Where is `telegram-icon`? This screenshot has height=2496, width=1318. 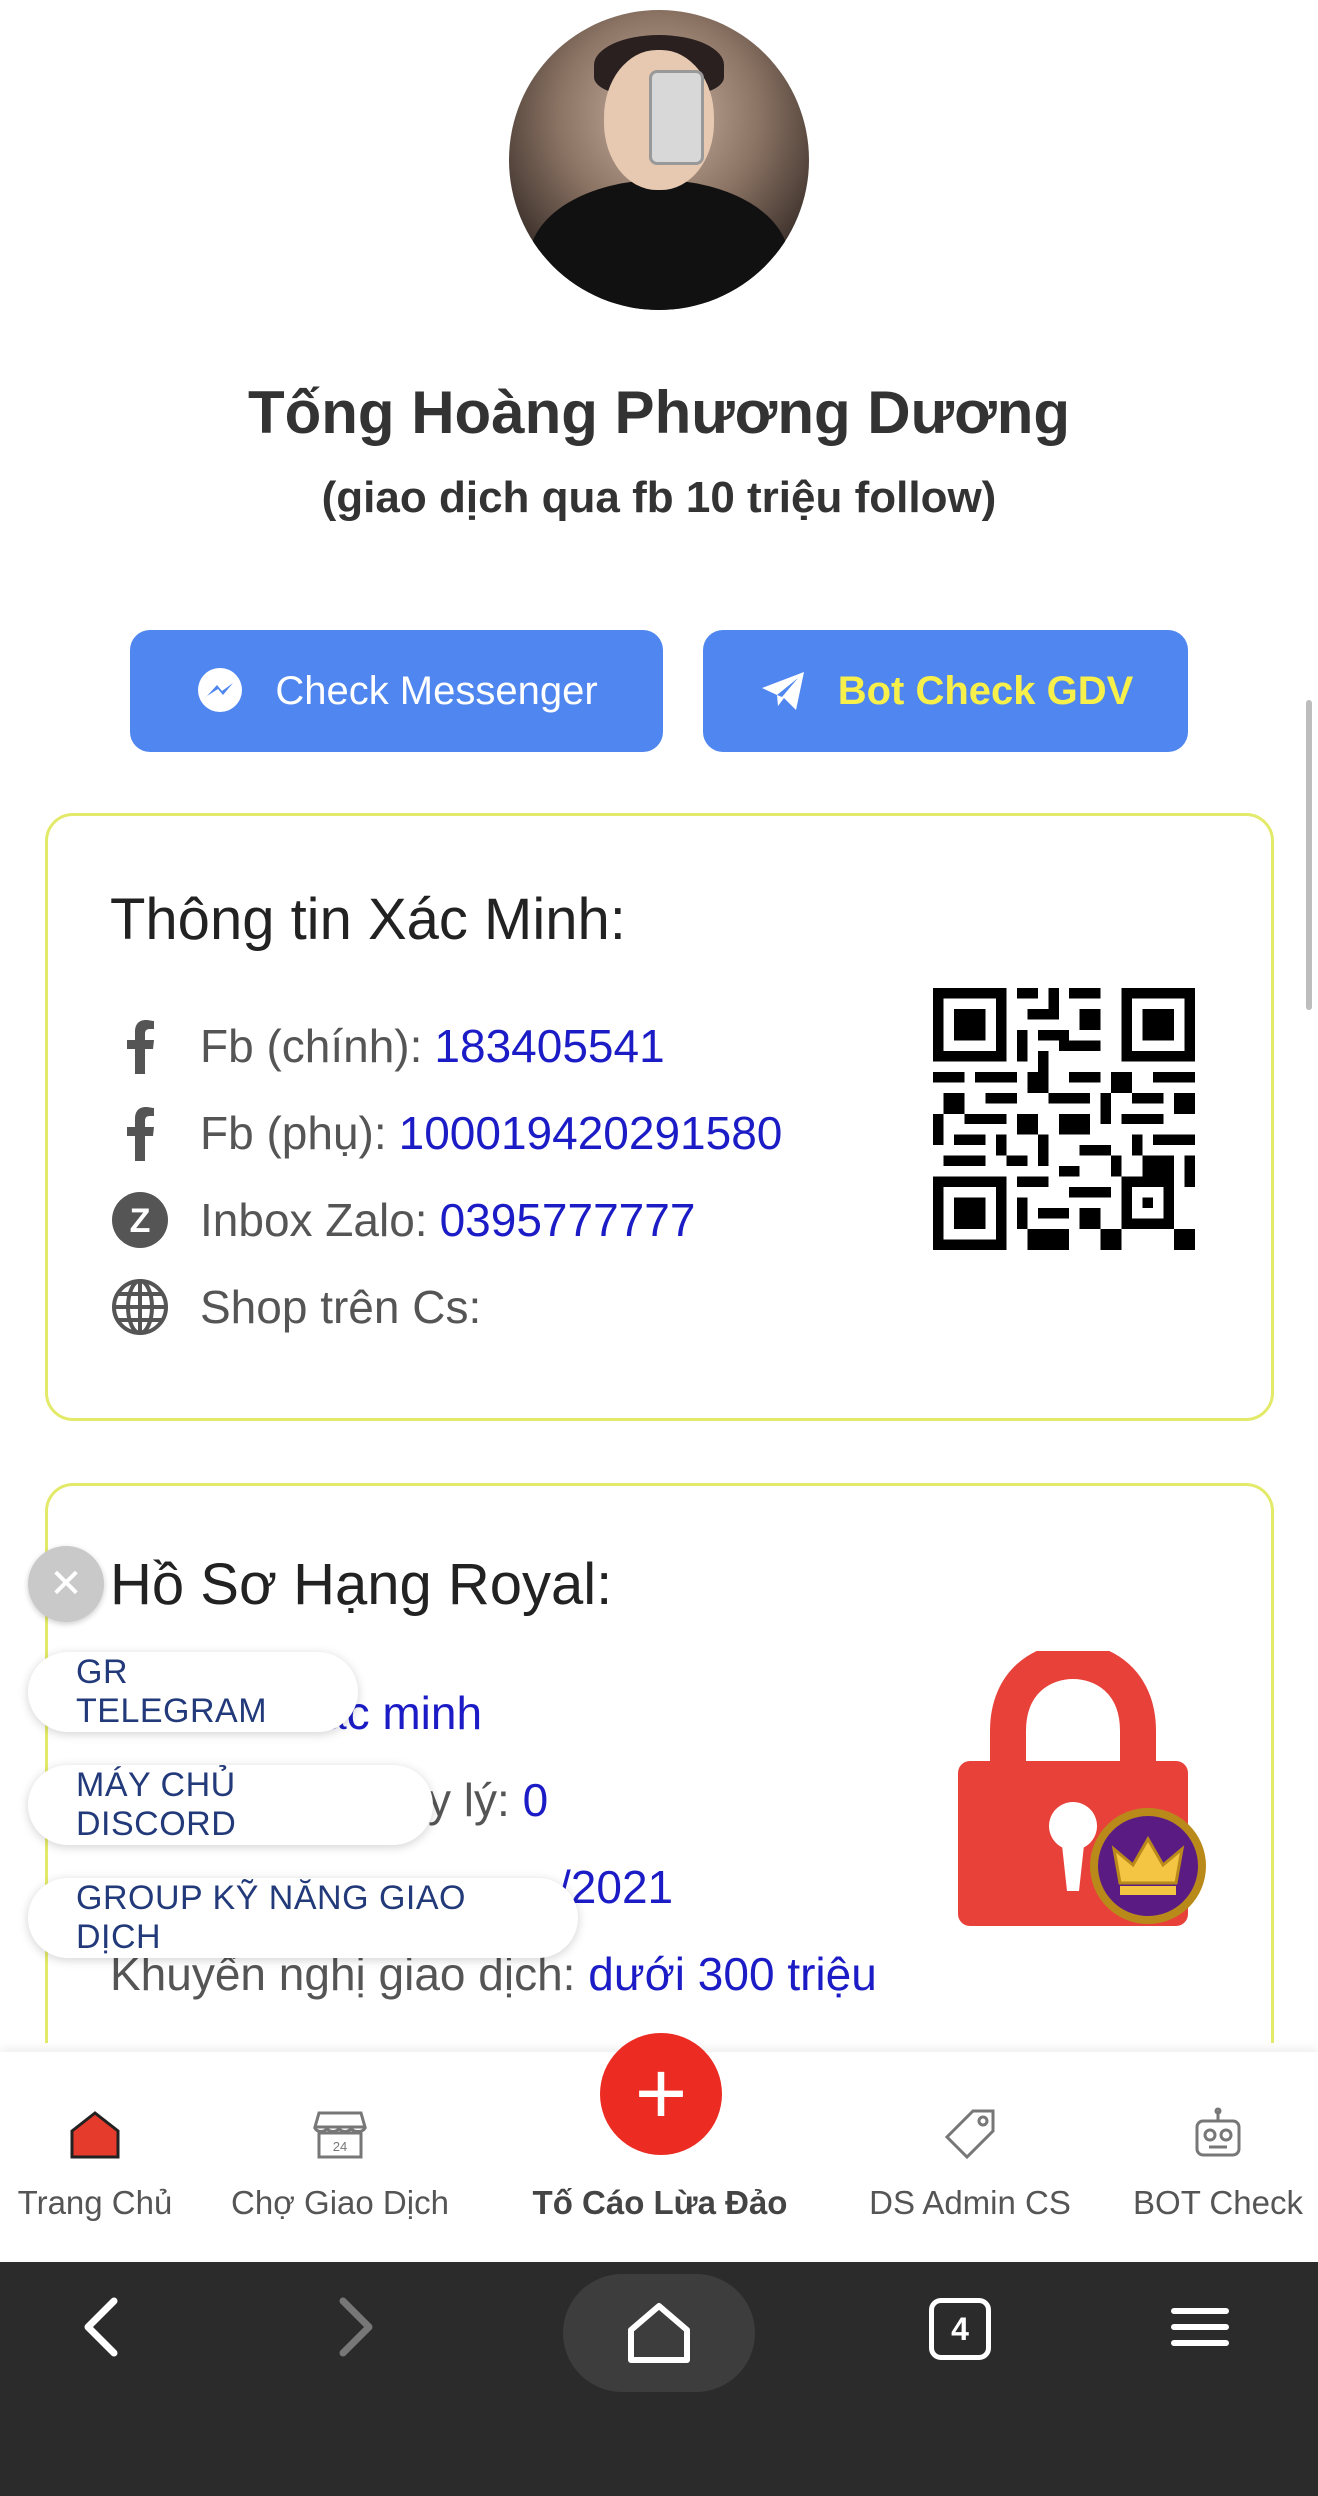 telegram-icon is located at coordinates (783, 691).